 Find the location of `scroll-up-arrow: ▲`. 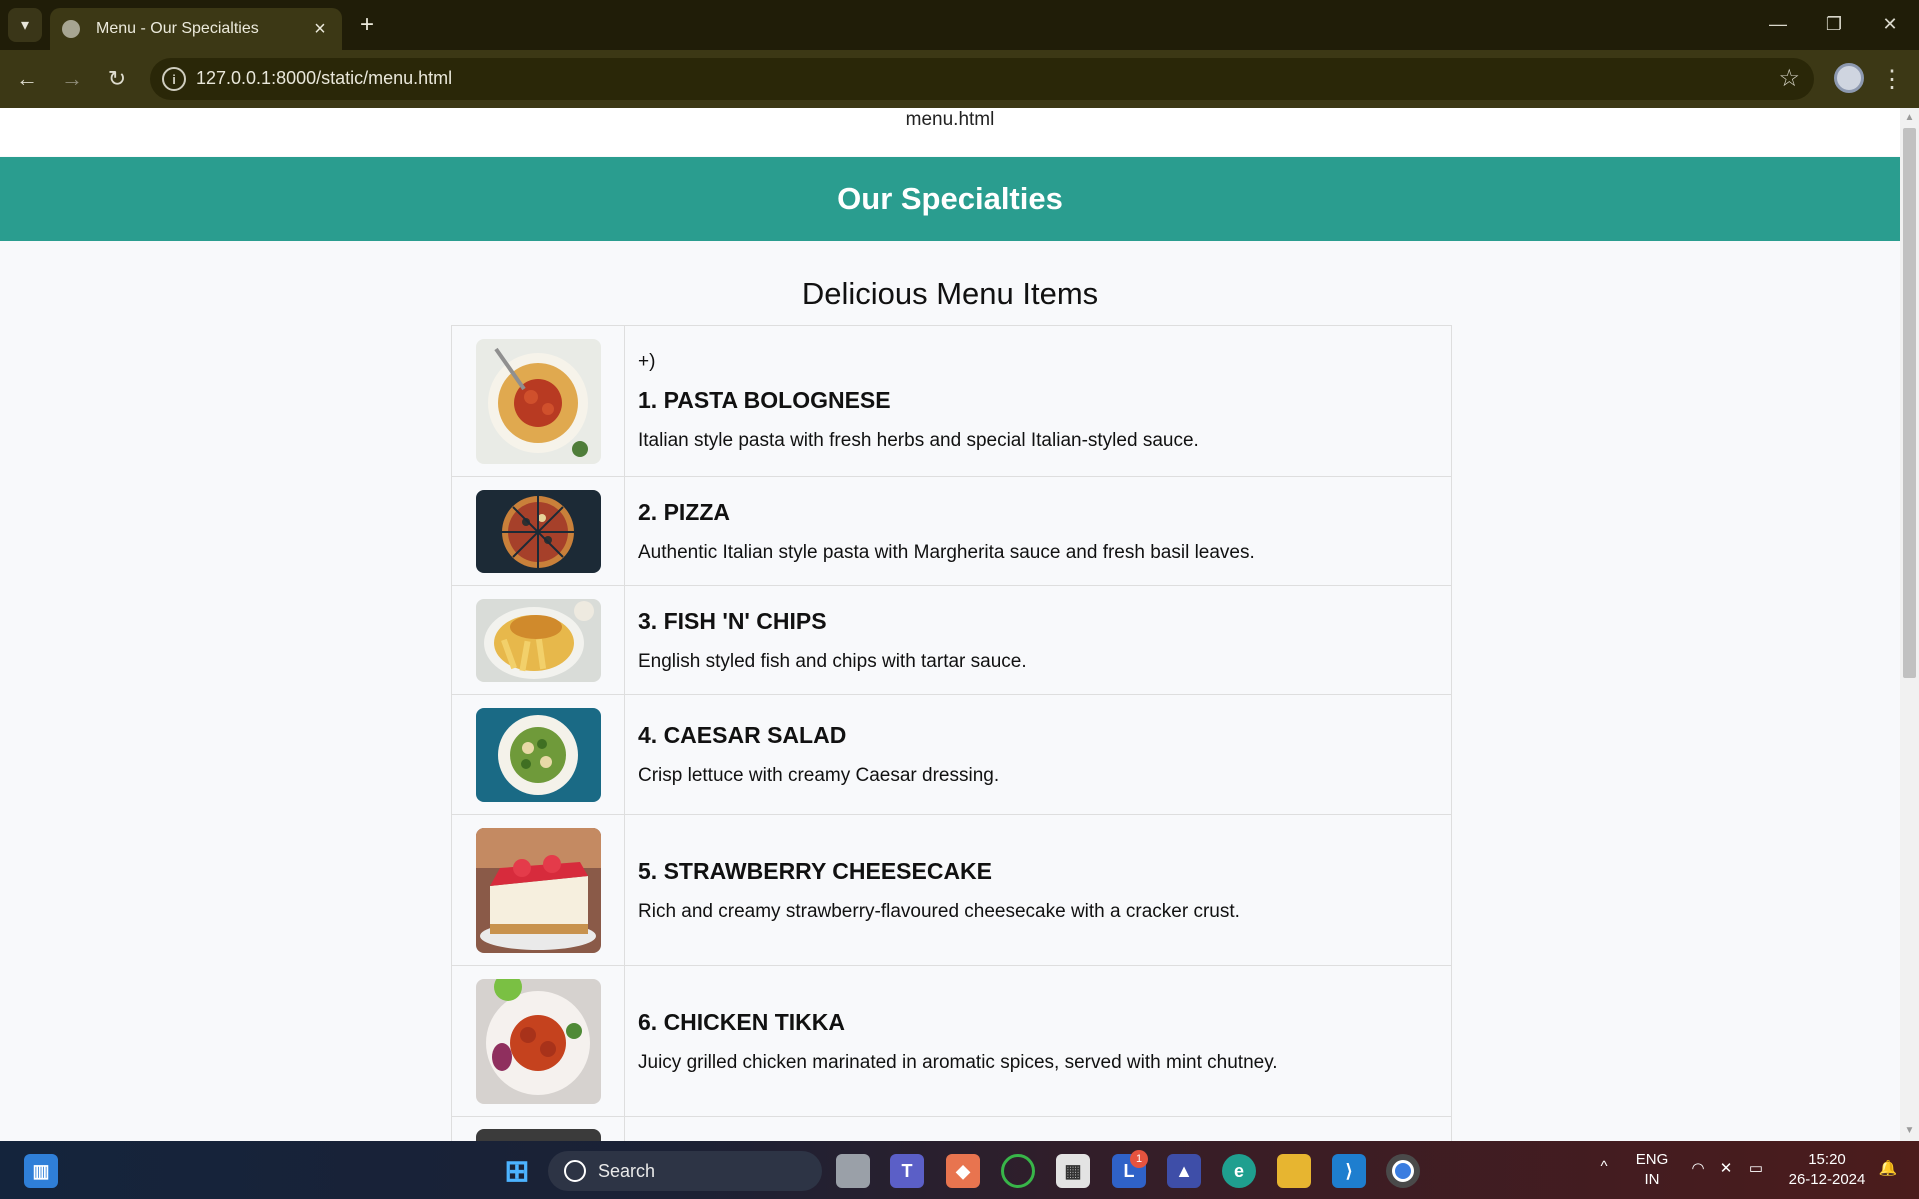

scroll-up-arrow: ▲ is located at coordinates (1909, 118).